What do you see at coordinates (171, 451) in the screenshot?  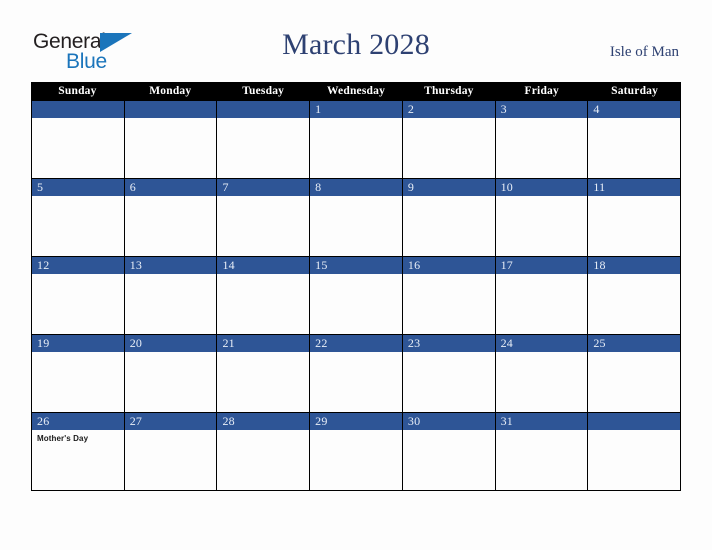 I see `day-cell: 27` at bounding box center [171, 451].